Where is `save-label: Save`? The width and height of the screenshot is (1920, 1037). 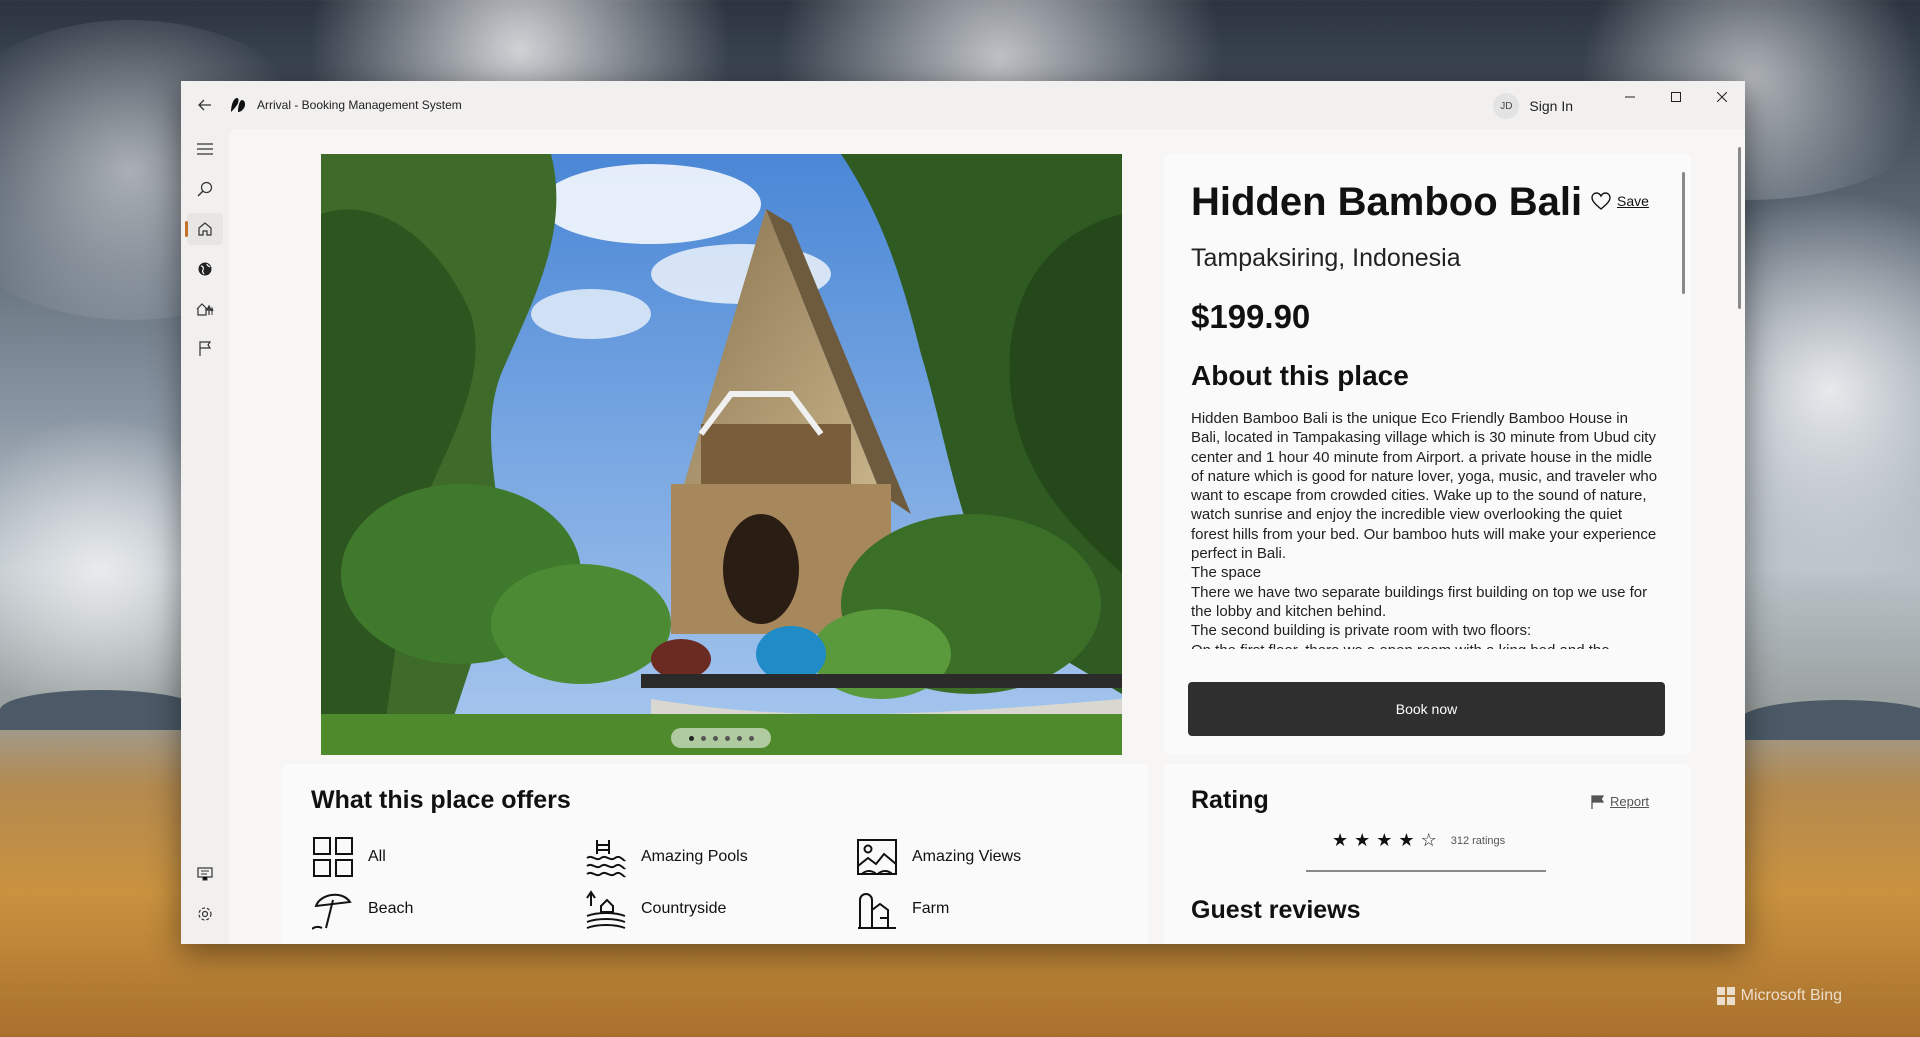
save-label: Save is located at coordinates (1633, 201).